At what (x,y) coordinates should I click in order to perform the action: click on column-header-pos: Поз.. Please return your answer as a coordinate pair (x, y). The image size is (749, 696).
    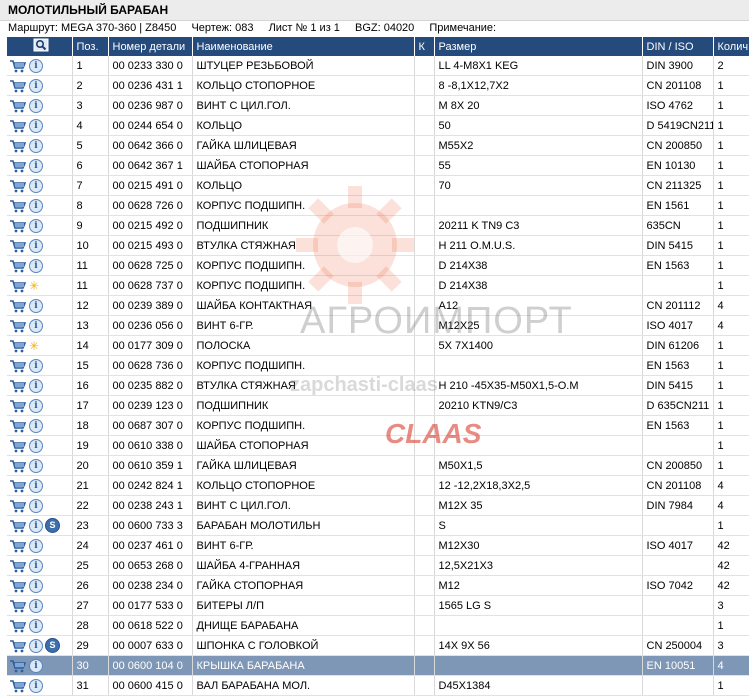
    Looking at the image, I should click on (90, 46).